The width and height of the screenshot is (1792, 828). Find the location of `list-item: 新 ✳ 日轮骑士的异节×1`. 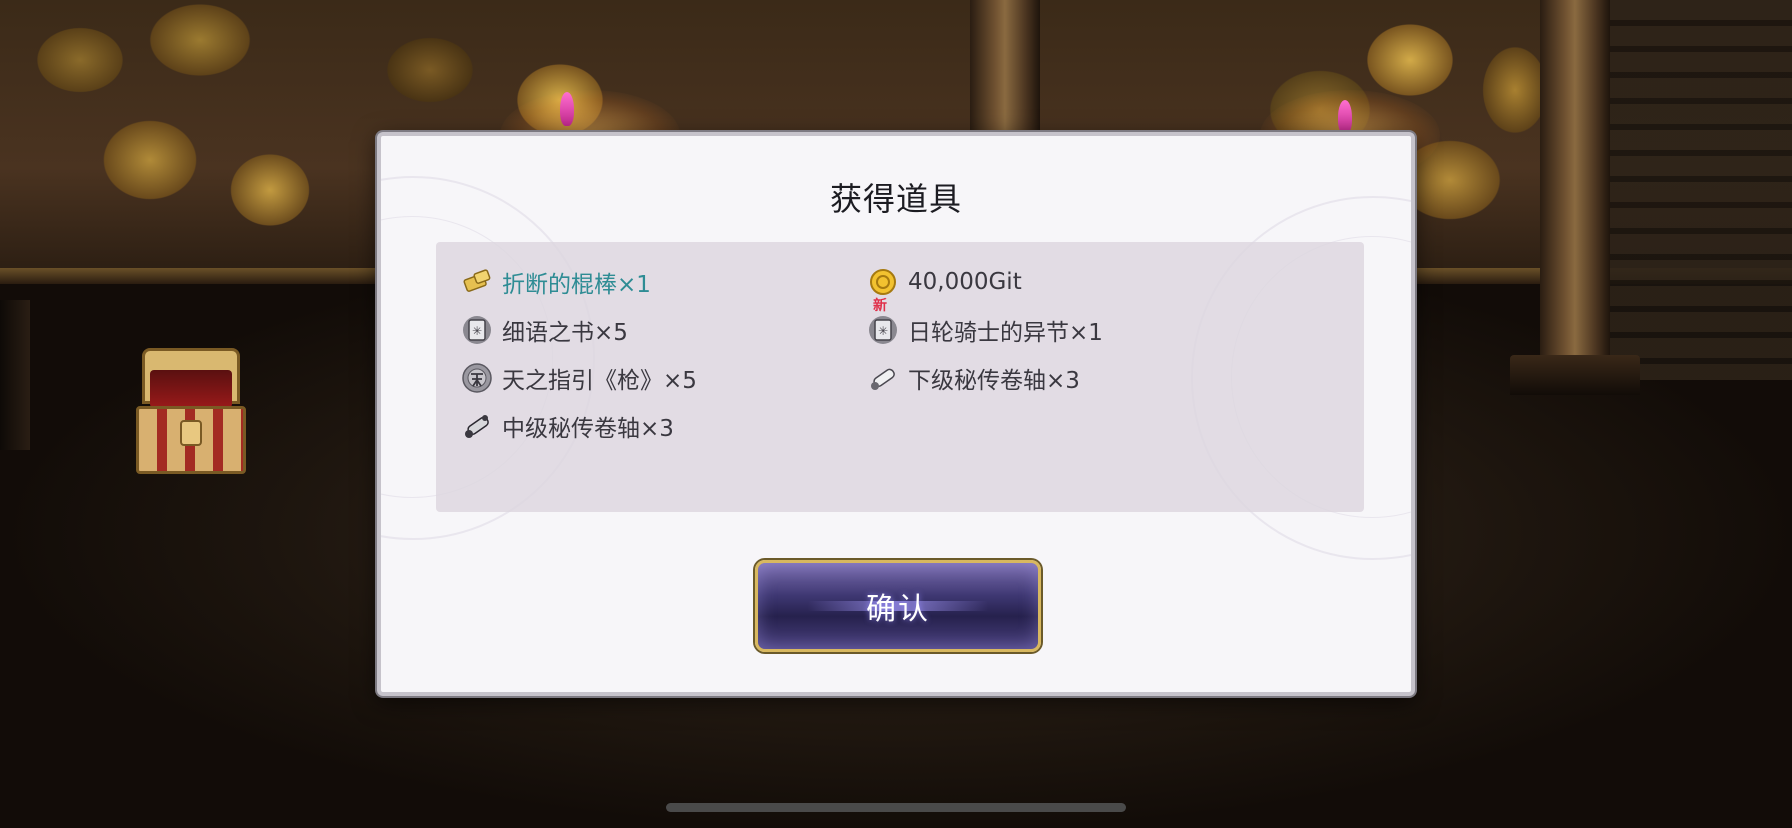

list-item: 新 ✳ 日轮骑士的异节×1 is located at coordinates (985, 323).